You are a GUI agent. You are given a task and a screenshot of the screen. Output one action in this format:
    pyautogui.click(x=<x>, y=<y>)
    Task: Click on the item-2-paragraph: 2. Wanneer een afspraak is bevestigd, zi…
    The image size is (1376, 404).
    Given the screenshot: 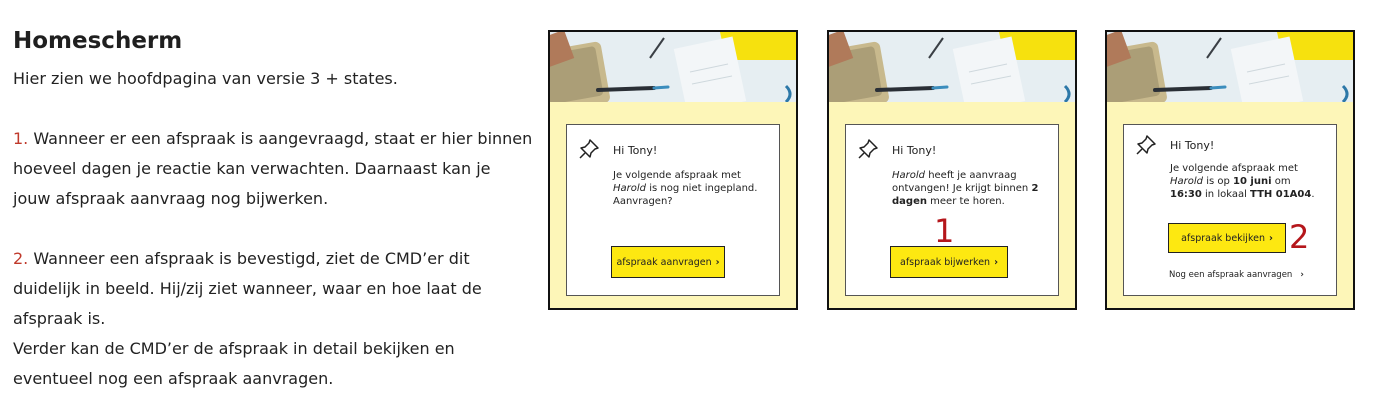 What is the action you would take?
    pyautogui.click(x=273, y=289)
    